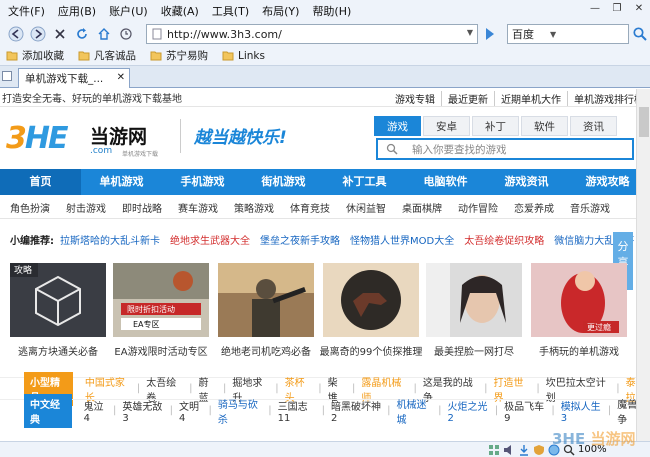 Image resolution: width=650 pixels, height=457 pixels. Describe the element at coordinates (579, 300) in the screenshot. I see `card-gamepad: 更过瘾` at that location.